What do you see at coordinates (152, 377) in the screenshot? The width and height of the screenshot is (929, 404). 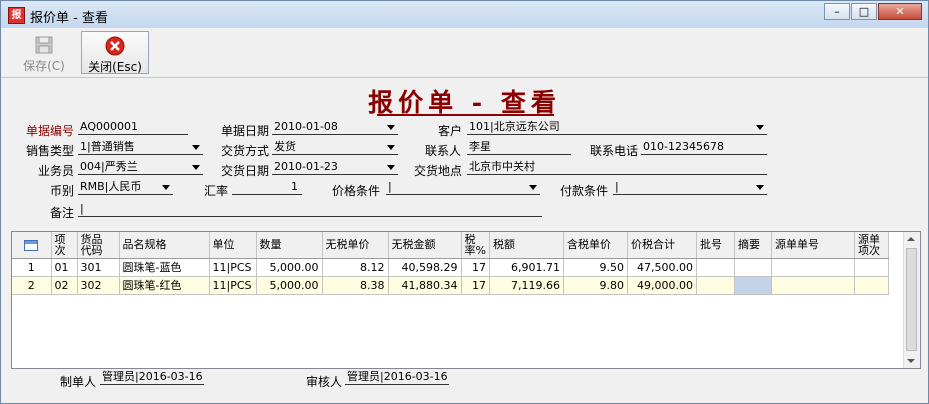 I see `maker-field: 管理员|2016-03-16` at bounding box center [152, 377].